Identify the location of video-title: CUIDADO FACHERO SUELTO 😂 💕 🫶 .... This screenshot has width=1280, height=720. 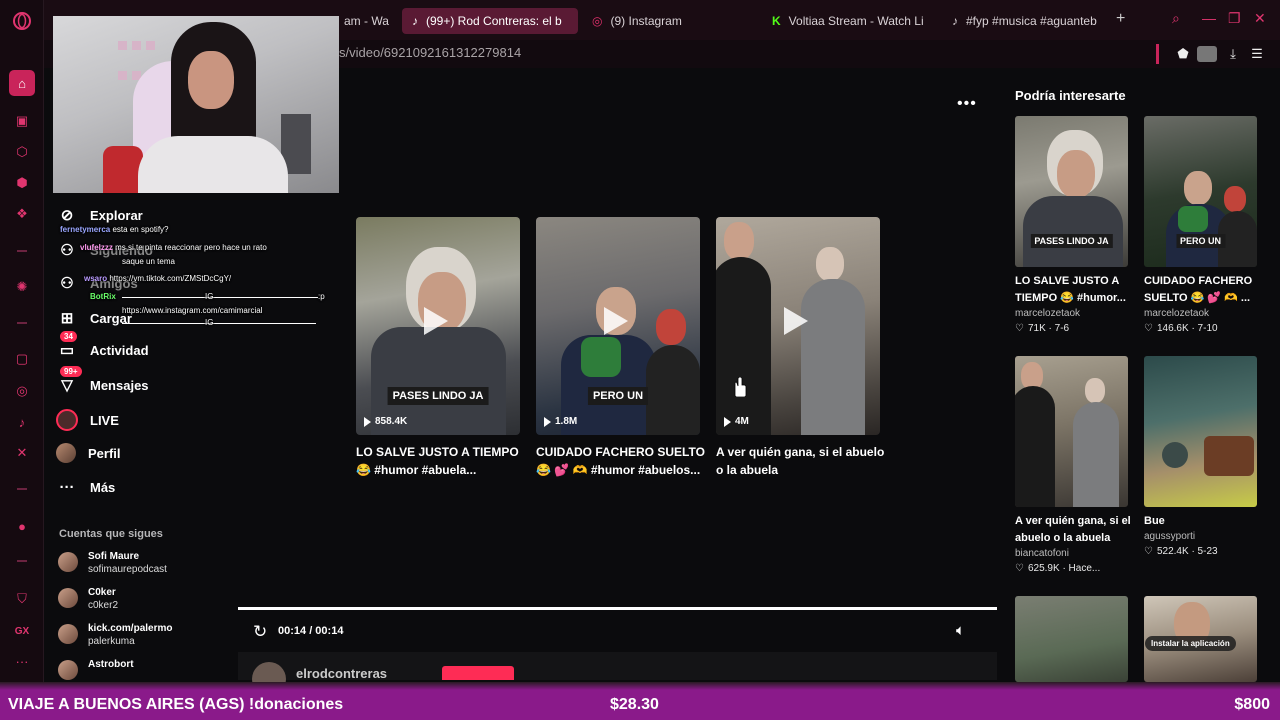
(1204, 290).